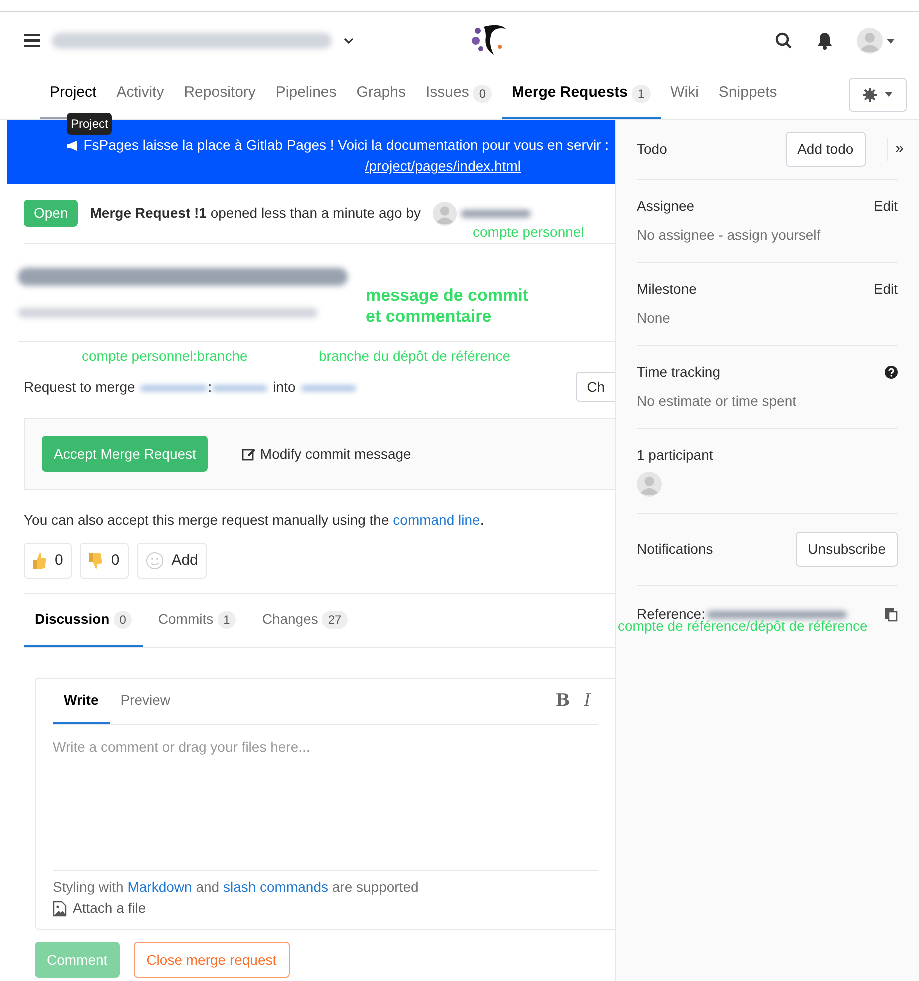 The image size is (919, 981). Describe the element at coordinates (249, 454) in the screenshot. I see `edit-icon` at that location.